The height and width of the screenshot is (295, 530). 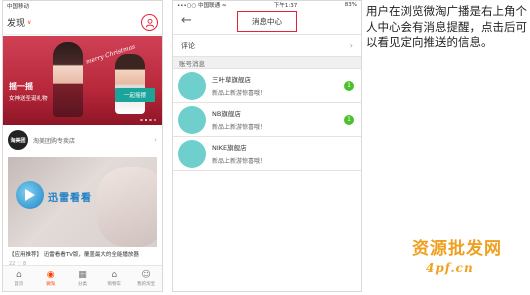 I want to click on sender-name: NB旗舰店, so click(x=226, y=114).